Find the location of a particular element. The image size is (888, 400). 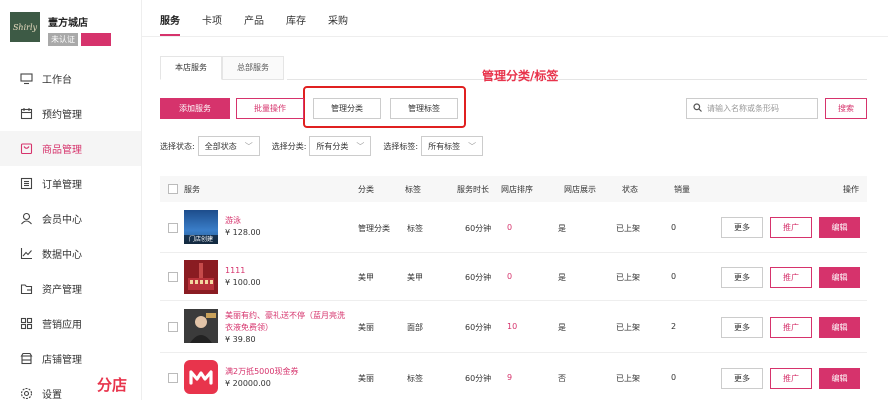

sidebar-item-assets: 资产管理 is located at coordinates (70, 288).